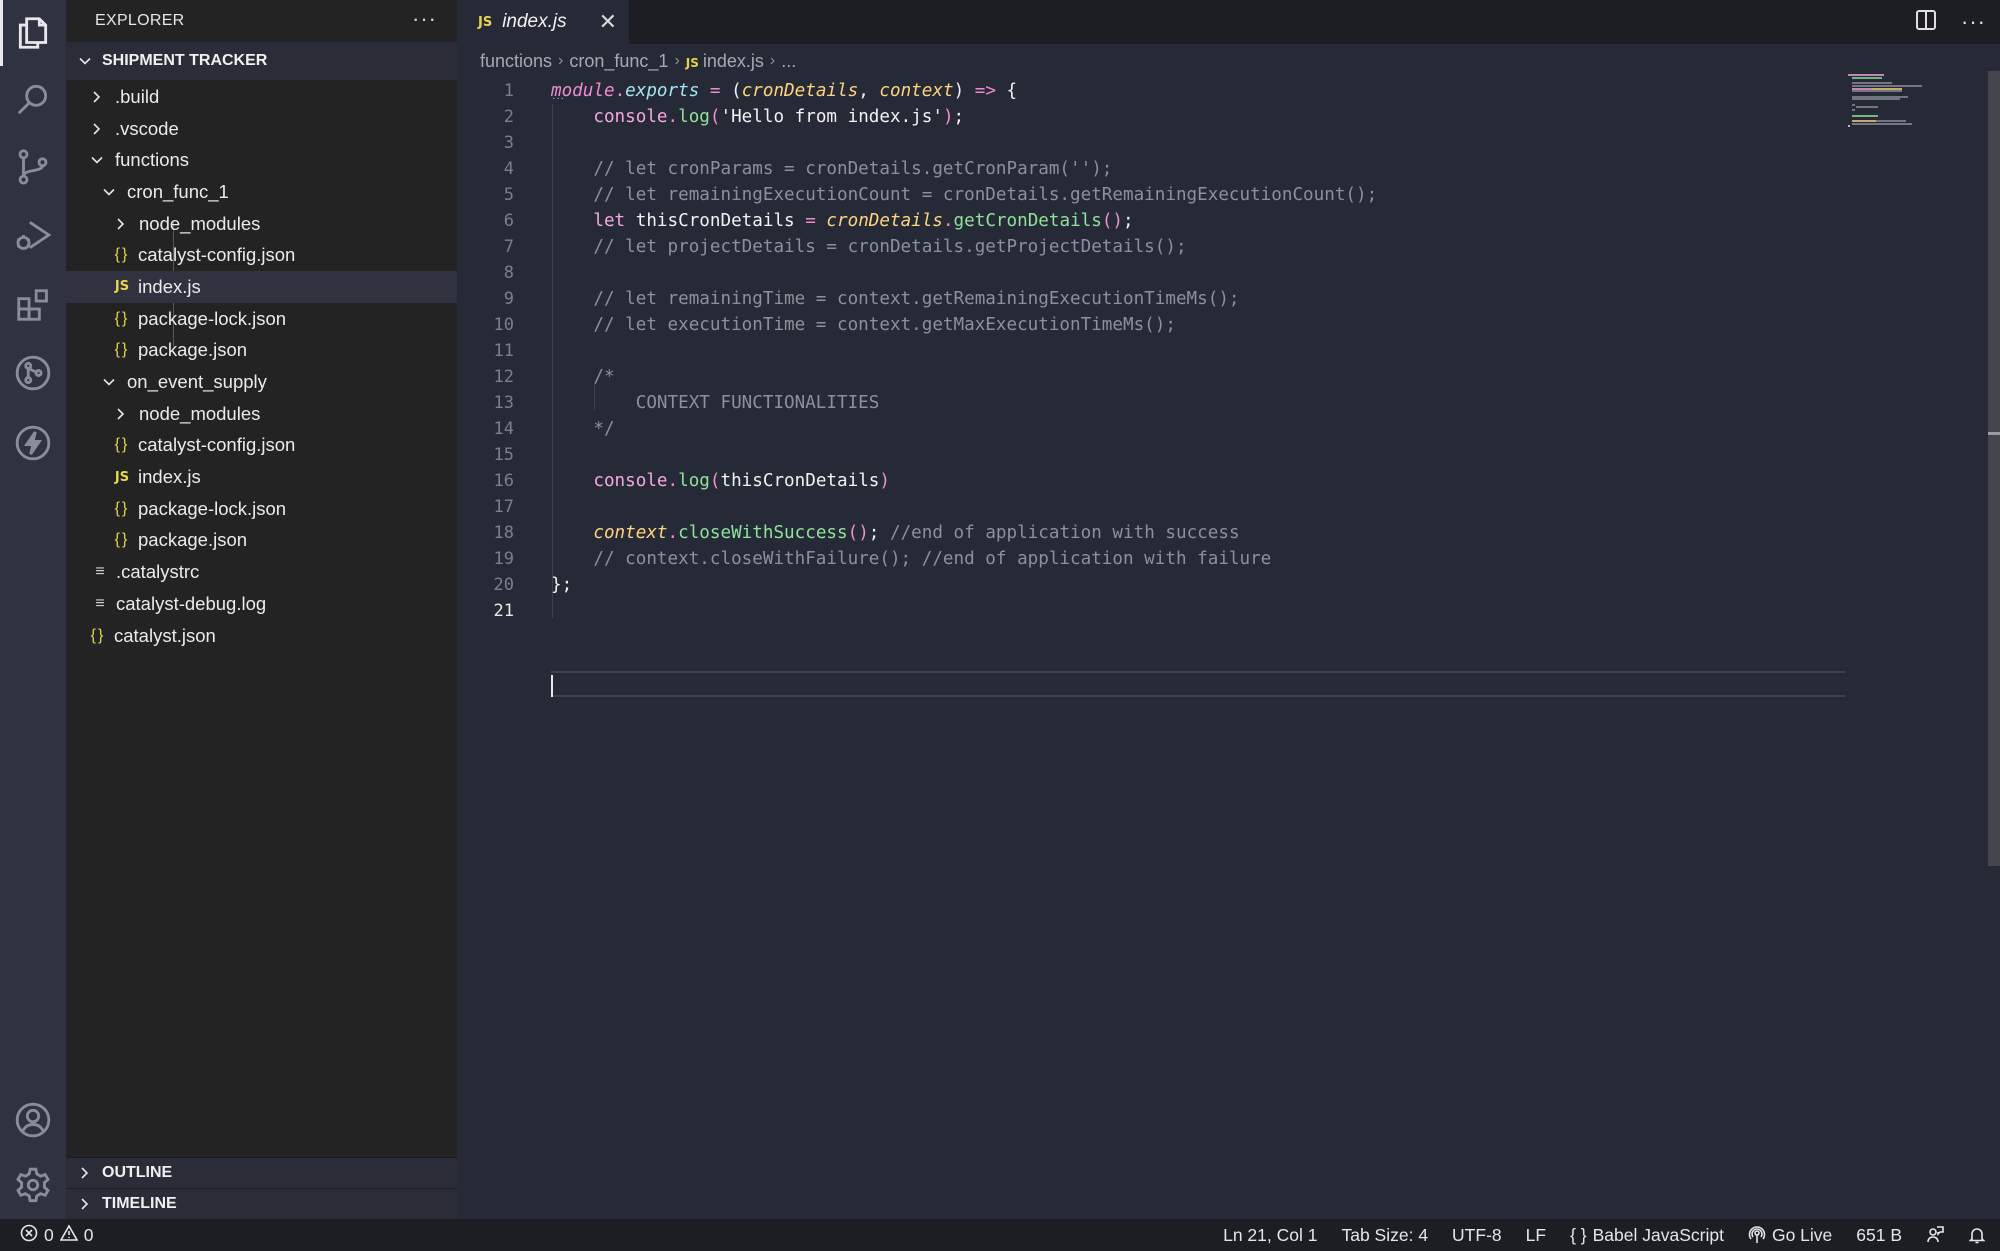  Describe the element at coordinates (503, 481) in the screenshot. I see `line-number: 16` at that location.